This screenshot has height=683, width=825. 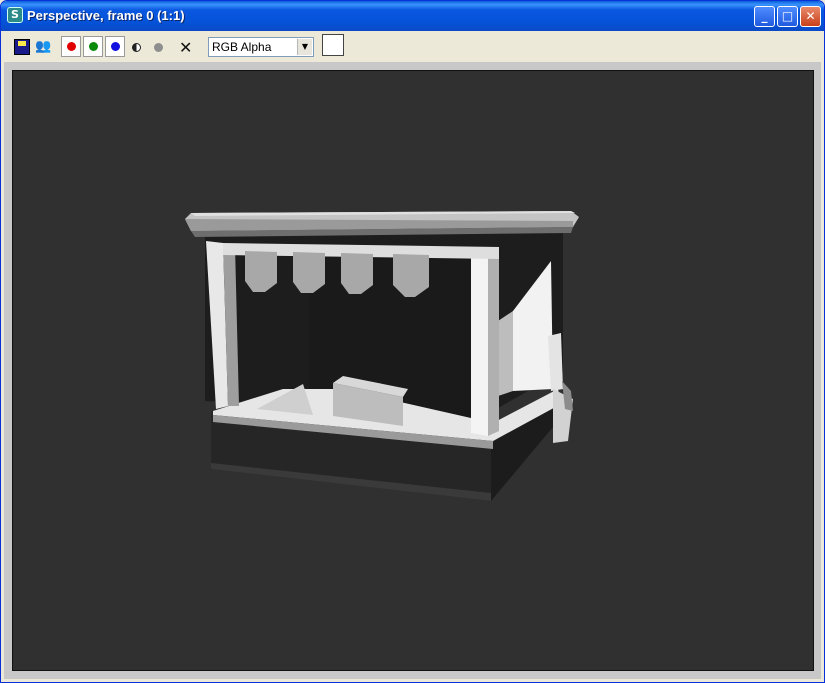 What do you see at coordinates (333, 45) in the screenshot?
I see `background-color-swatch` at bounding box center [333, 45].